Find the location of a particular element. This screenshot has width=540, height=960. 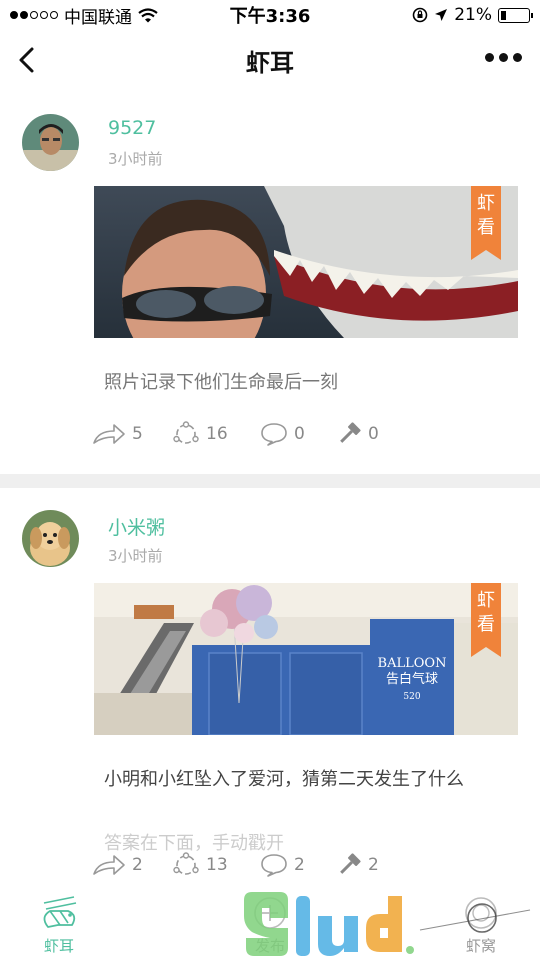

location-arrow-icon is located at coordinates (441, 15).